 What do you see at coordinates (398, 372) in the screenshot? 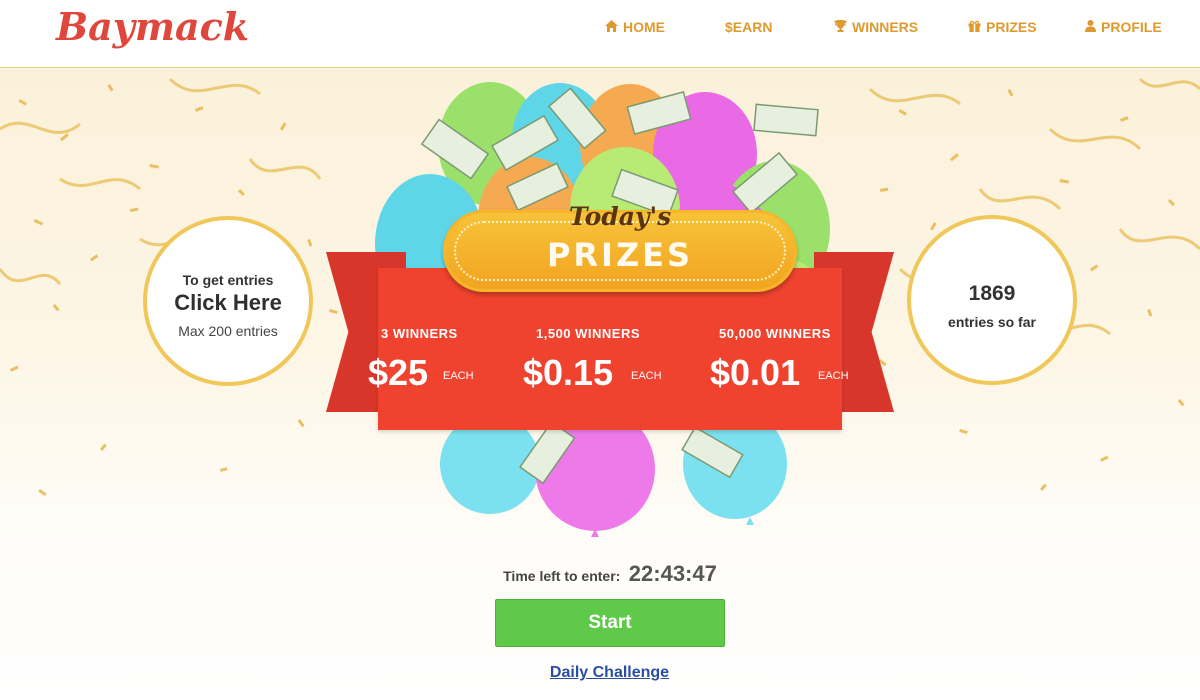
I see `tier-amount: $25` at bounding box center [398, 372].